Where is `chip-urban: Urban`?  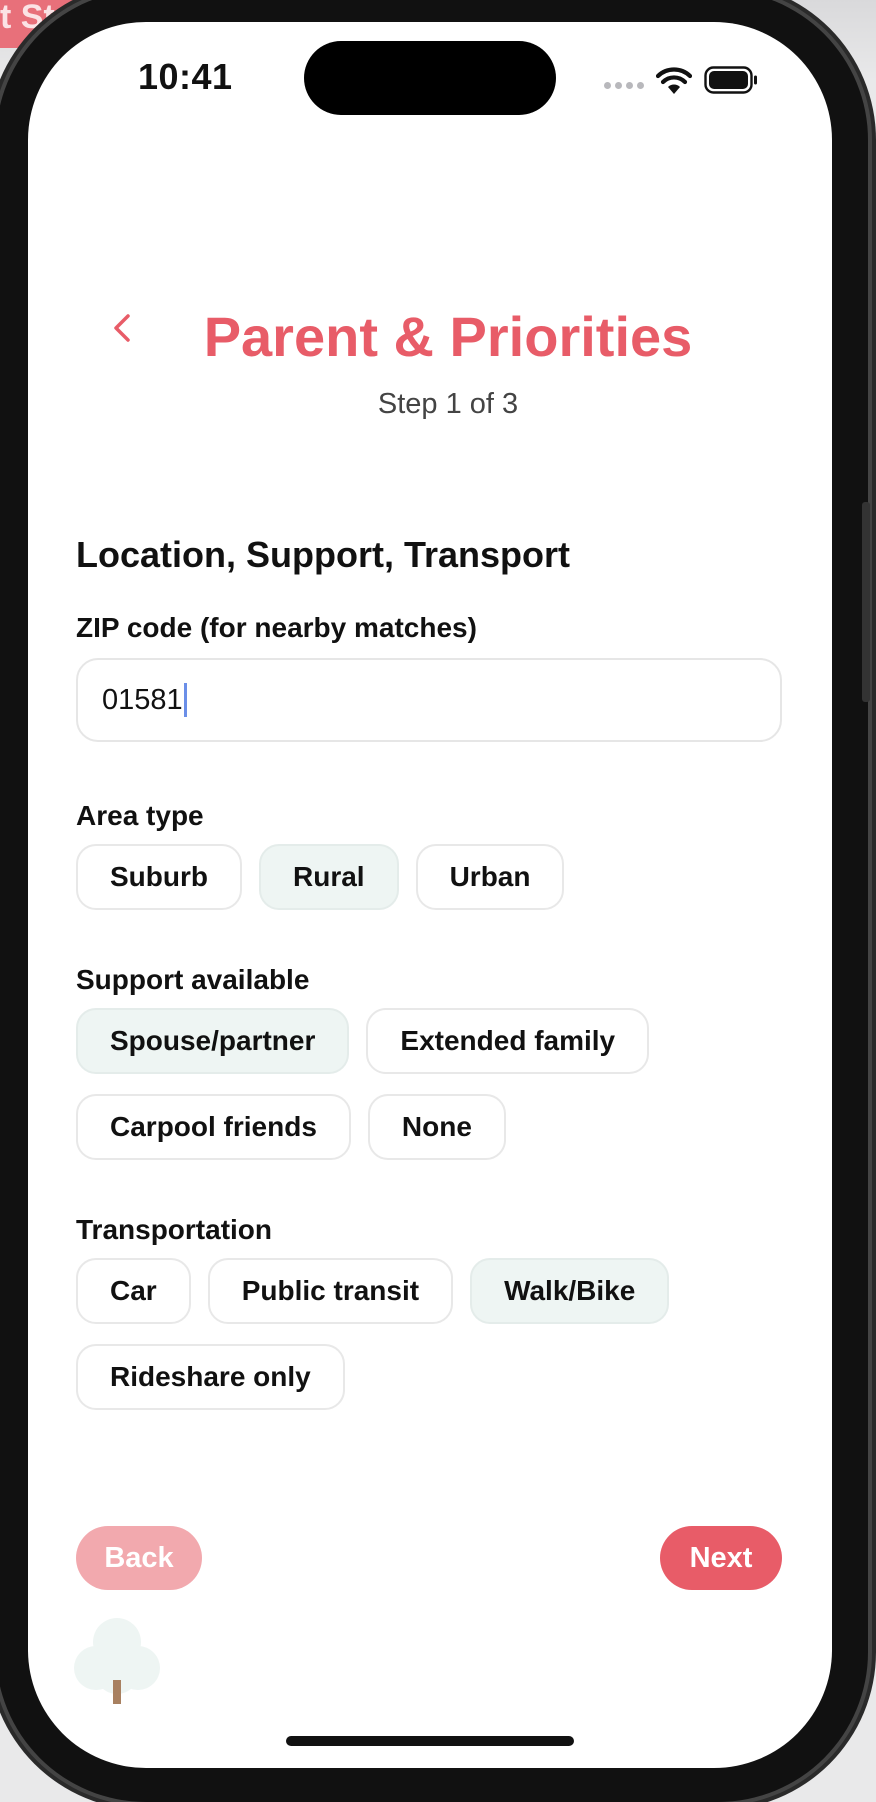 chip-urban: Urban is located at coordinates (490, 877).